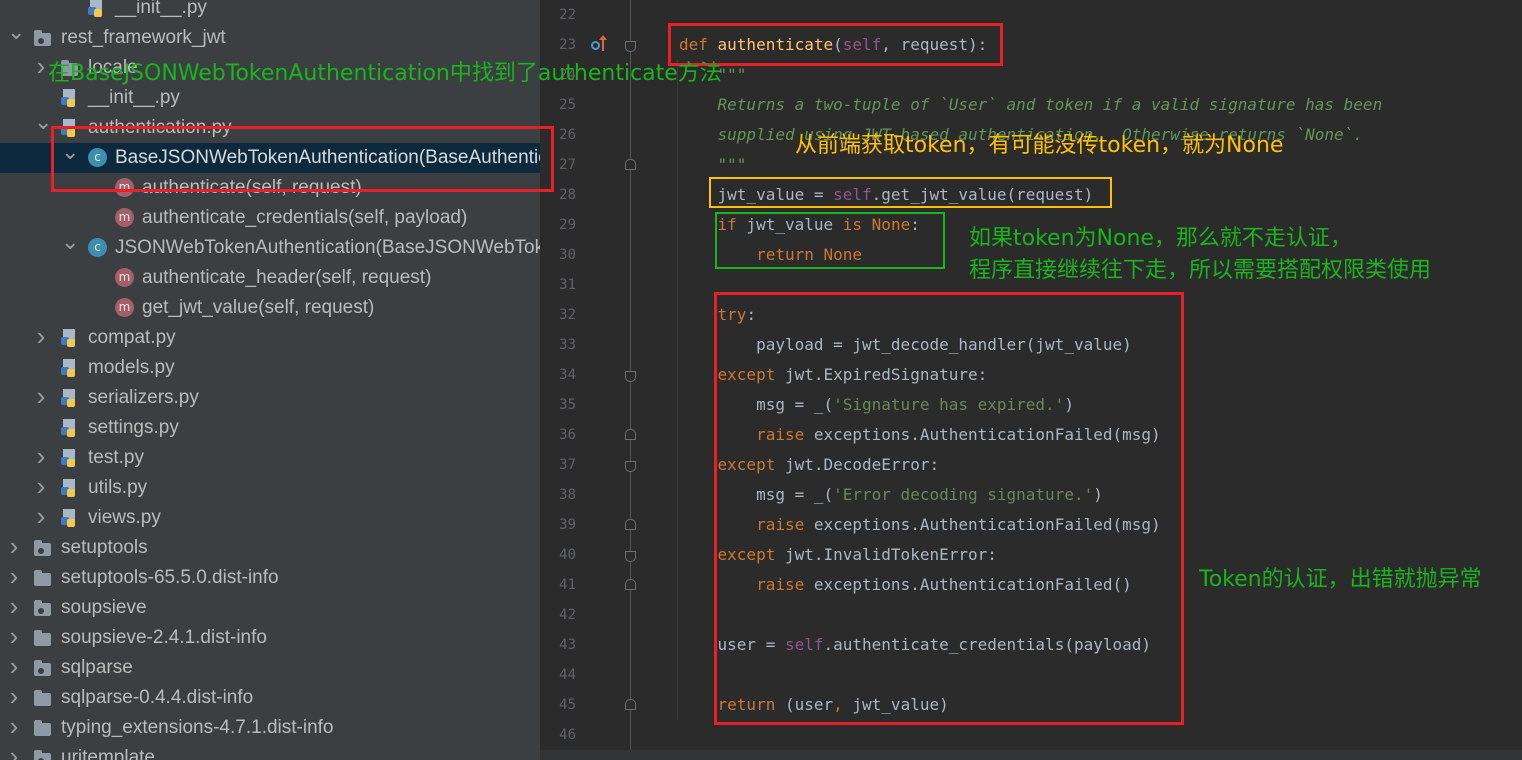 Image resolution: width=1522 pixels, height=760 pixels. What do you see at coordinates (567, 465) in the screenshot?
I see `line-number: 37` at bounding box center [567, 465].